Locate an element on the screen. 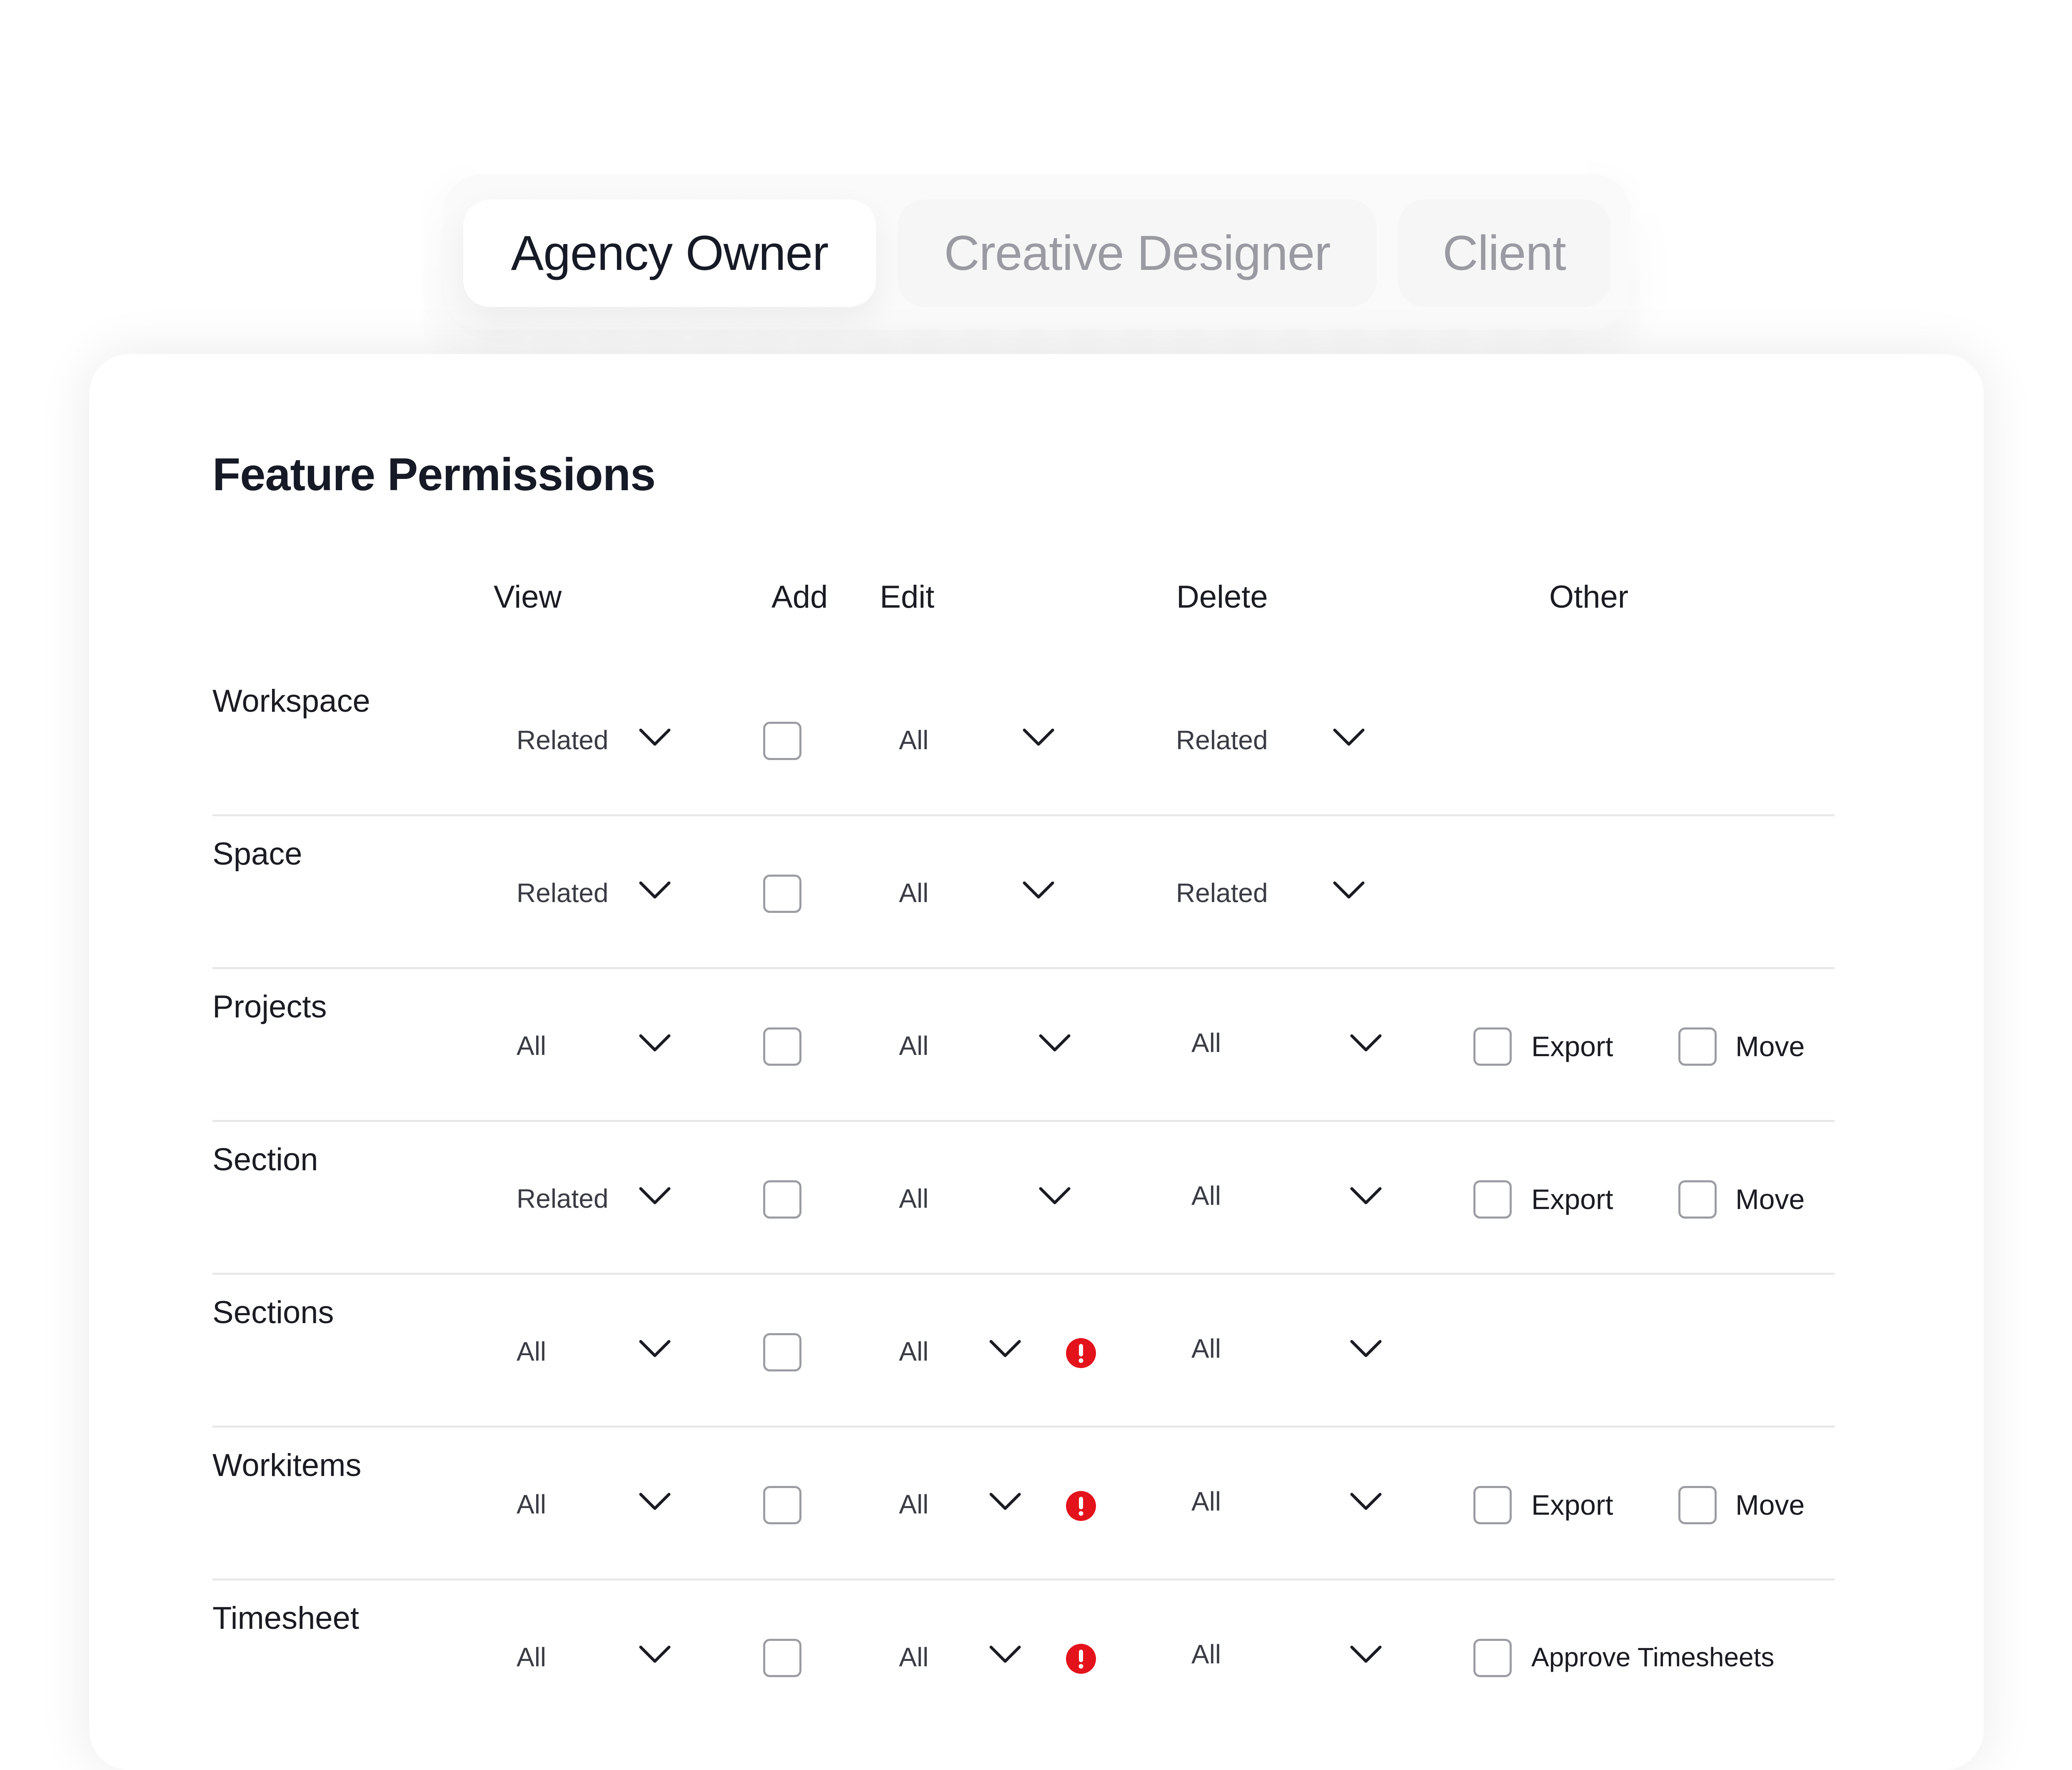 The height and width of the screenshot is (1770, 2072). other-option-label: Approve Timesheets is located at coordinates (1653, 1657).